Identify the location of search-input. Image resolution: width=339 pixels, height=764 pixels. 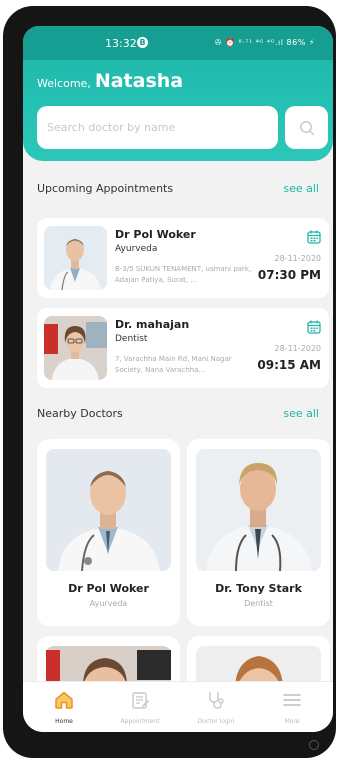
(157, 127).